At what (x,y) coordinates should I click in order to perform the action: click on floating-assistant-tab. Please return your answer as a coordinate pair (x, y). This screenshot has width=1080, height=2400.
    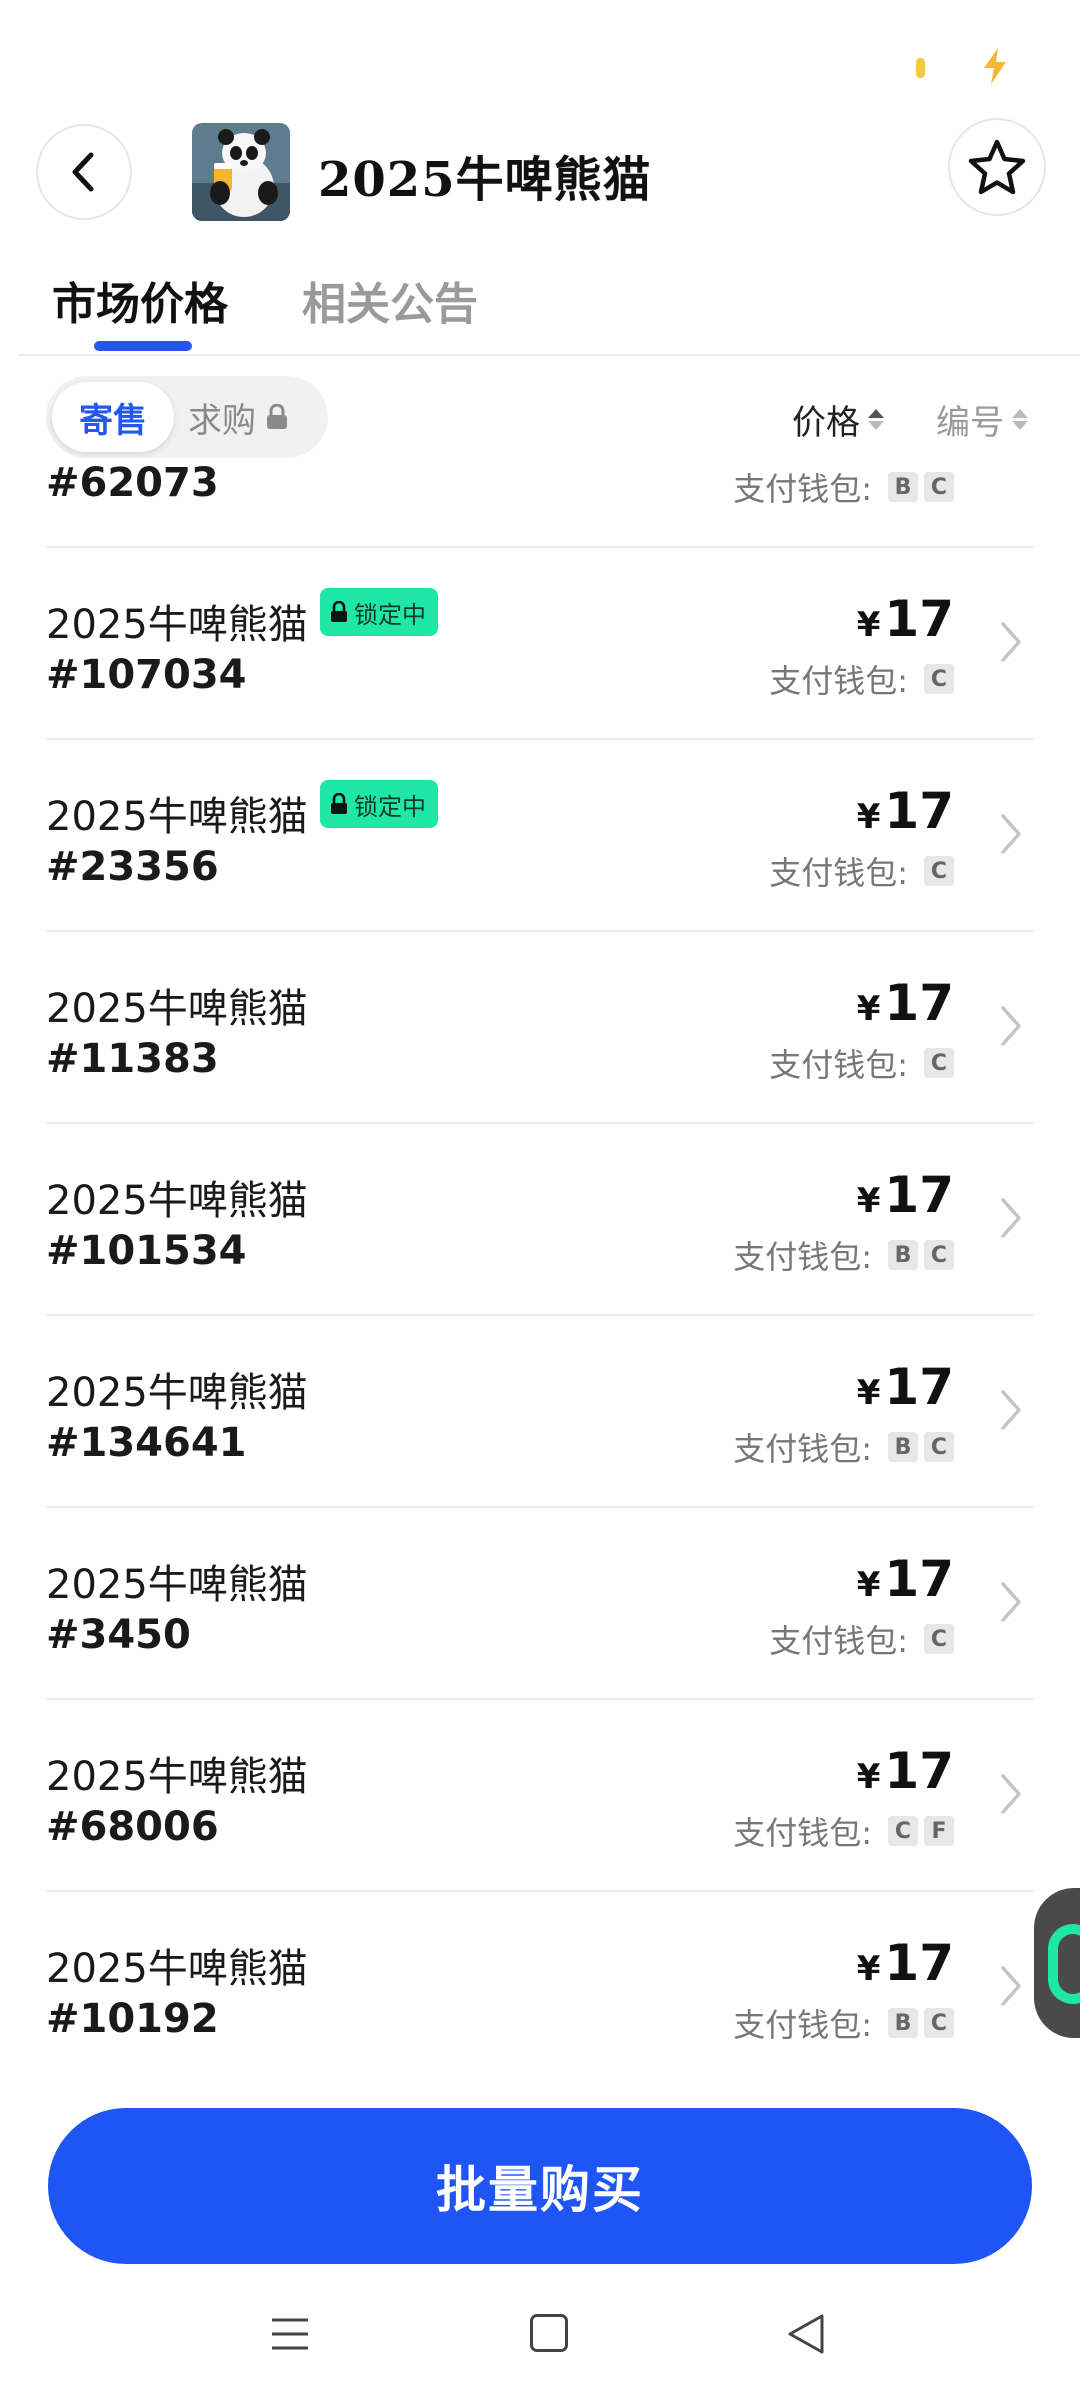
    Looking at the image, I should click on (1057, 1963).